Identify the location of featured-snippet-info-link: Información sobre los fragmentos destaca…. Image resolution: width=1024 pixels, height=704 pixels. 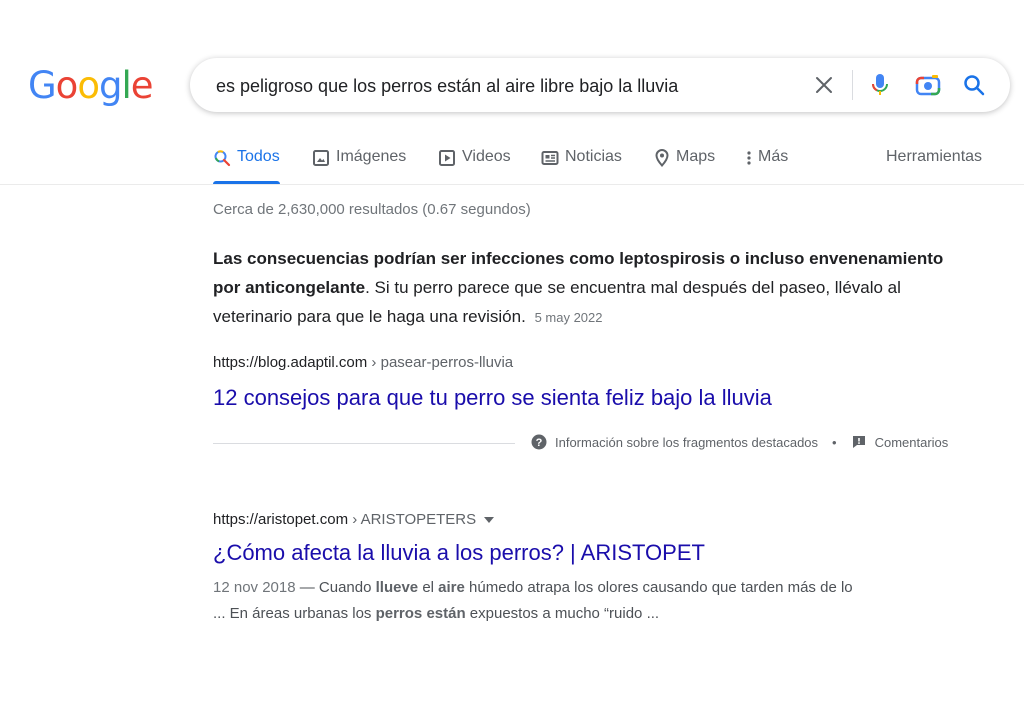
(686, 442).